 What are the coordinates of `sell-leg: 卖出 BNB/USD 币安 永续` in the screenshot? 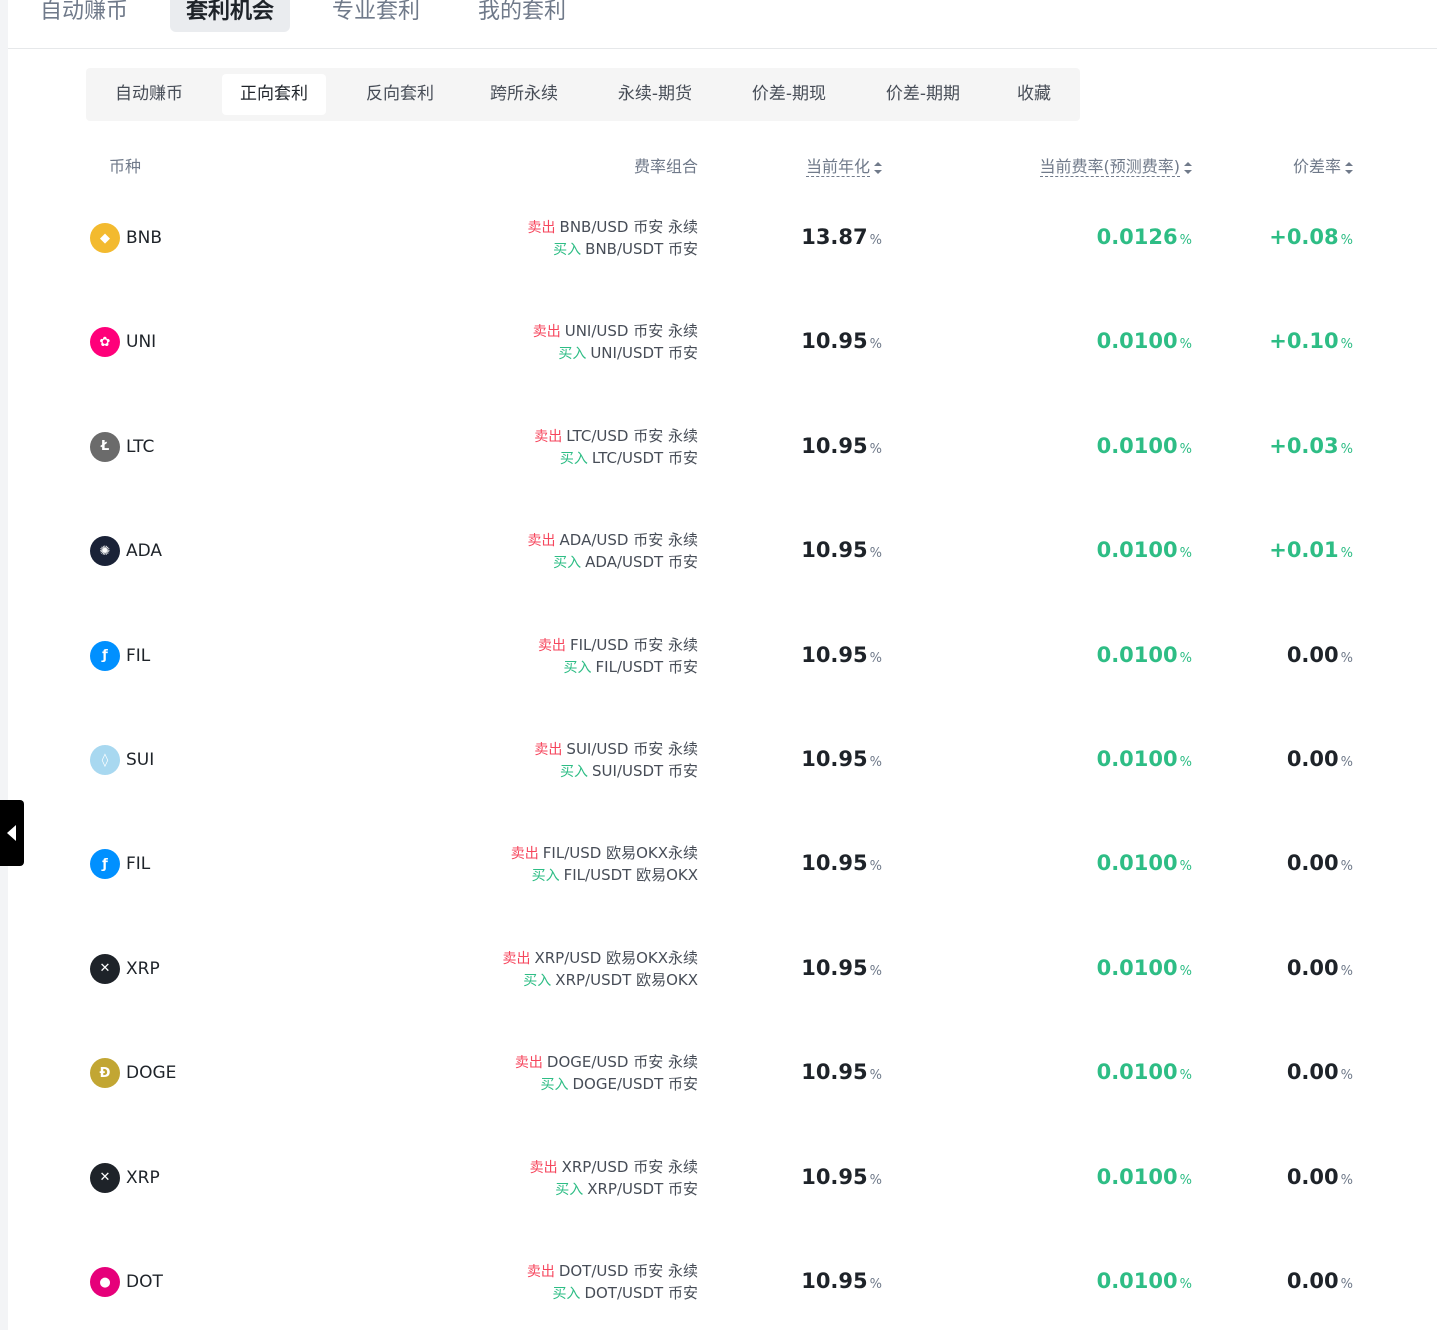 It's located at (613, 227).